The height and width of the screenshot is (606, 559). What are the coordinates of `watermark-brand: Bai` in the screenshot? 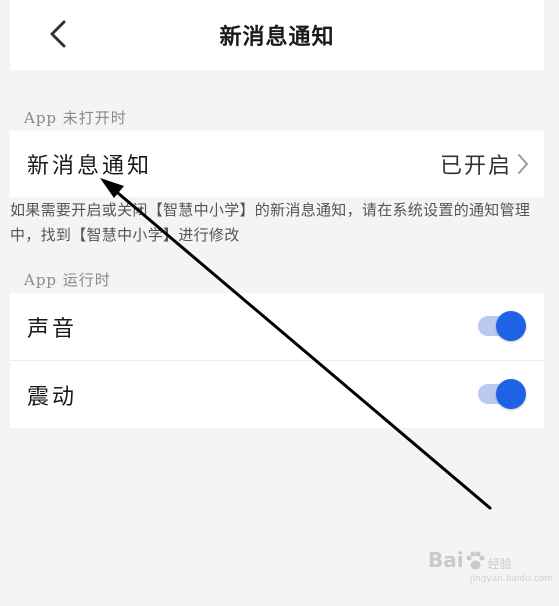 It's located at (446, 560).